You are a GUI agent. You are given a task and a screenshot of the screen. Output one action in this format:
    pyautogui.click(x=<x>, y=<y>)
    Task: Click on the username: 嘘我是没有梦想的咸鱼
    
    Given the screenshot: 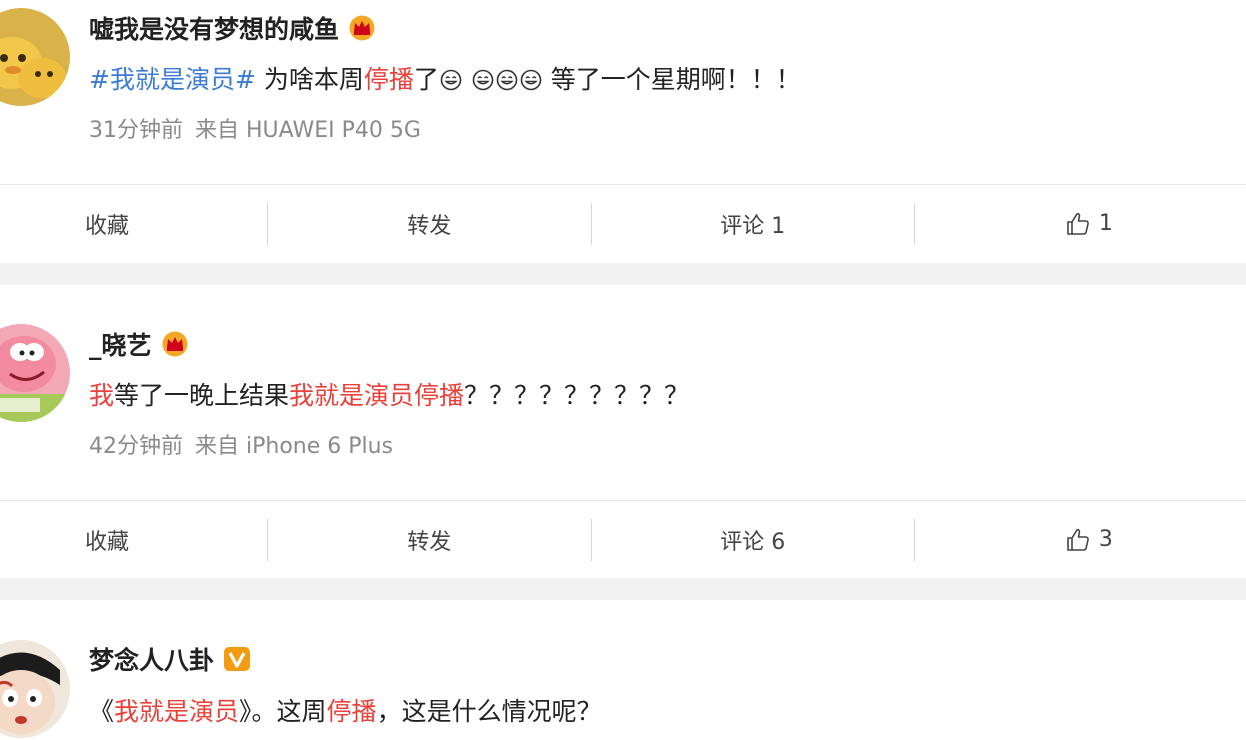 What is the action you would take?
    pyautogui.click(x=233, y=28)
    